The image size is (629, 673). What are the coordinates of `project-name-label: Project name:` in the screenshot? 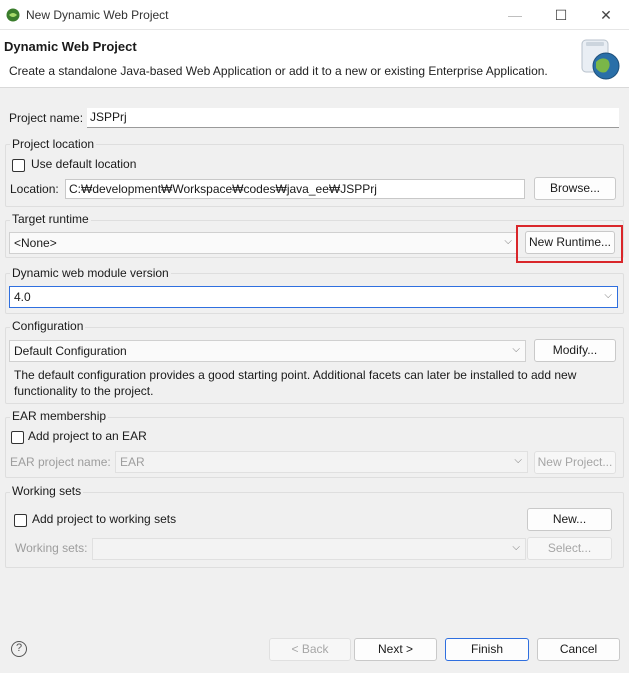 It's located at (46, 118).